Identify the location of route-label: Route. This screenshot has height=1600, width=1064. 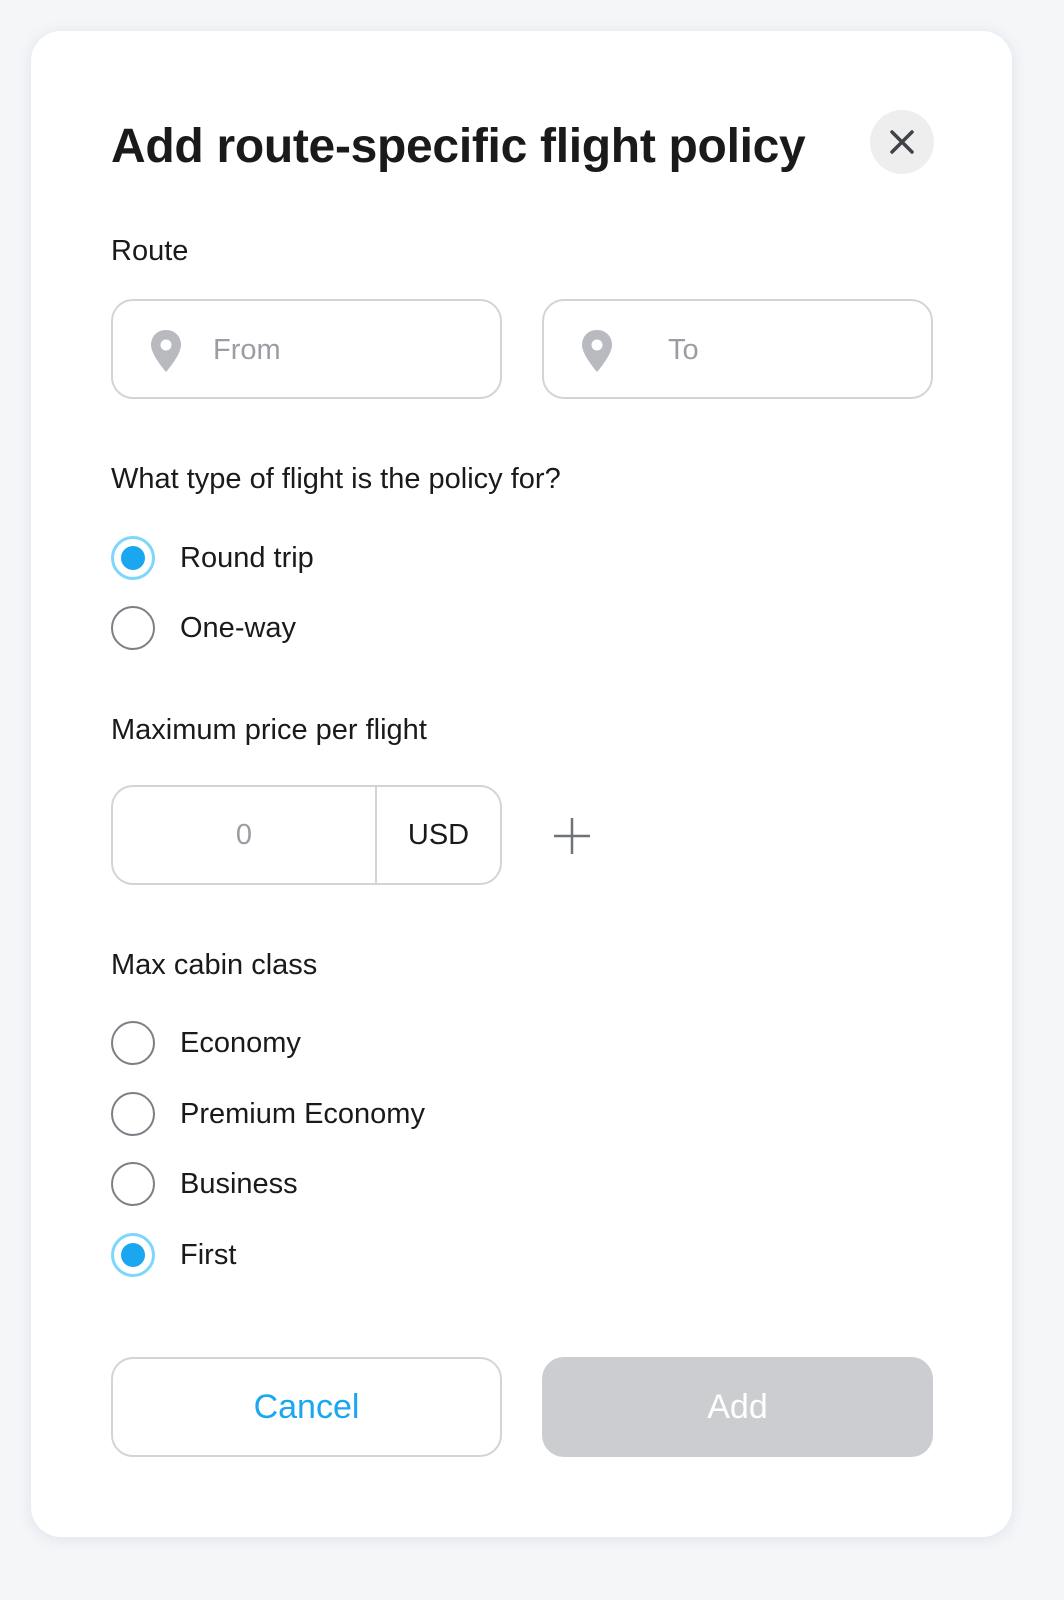
(150, 251).